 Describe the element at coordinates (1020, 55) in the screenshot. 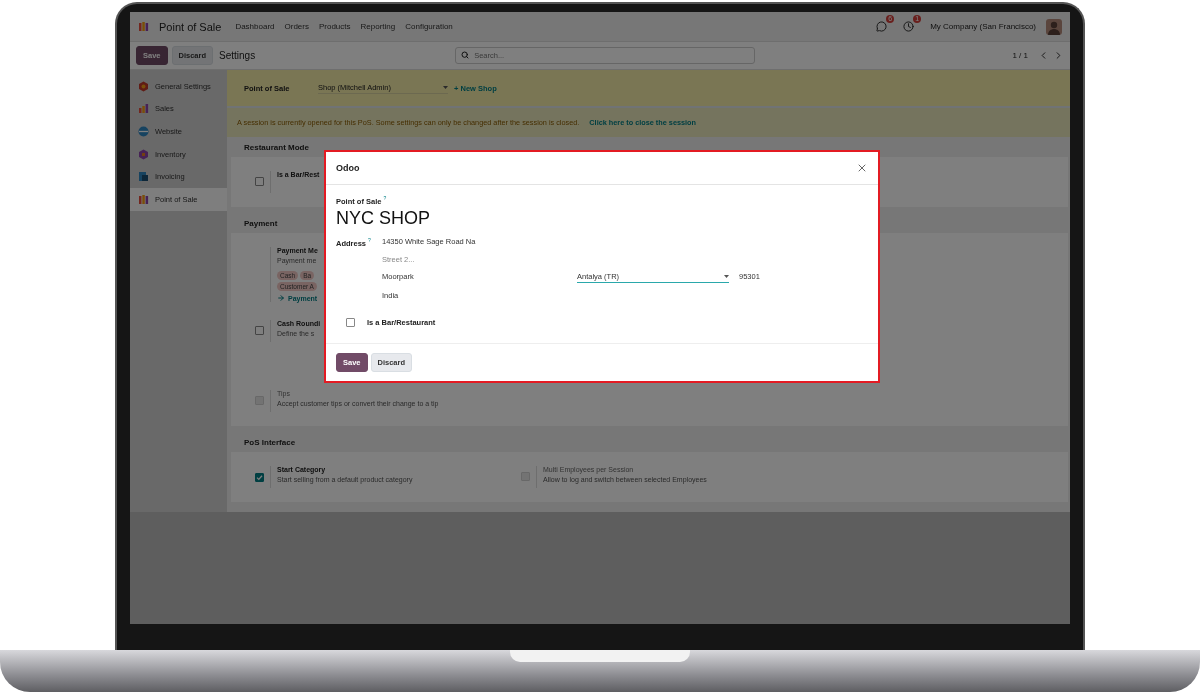

I see `pager-value: 1 / 1` at that location.